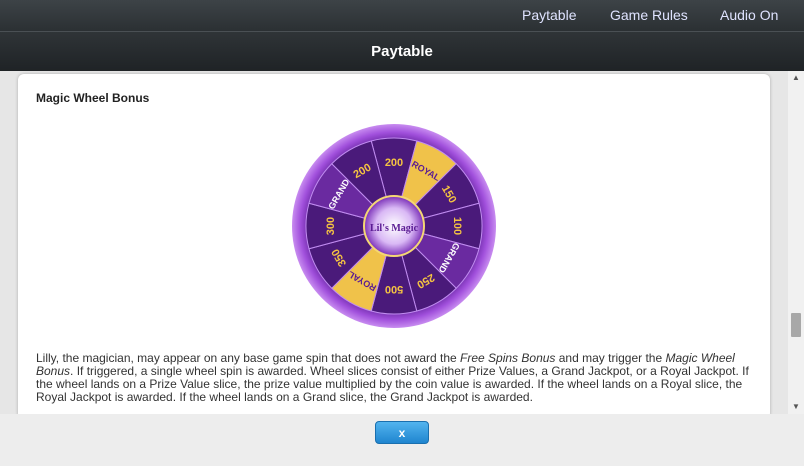  Describe the element at coordinates (93, 98) in the screenshot. I see `section-title: Magic Wheel Bonus` at that location.